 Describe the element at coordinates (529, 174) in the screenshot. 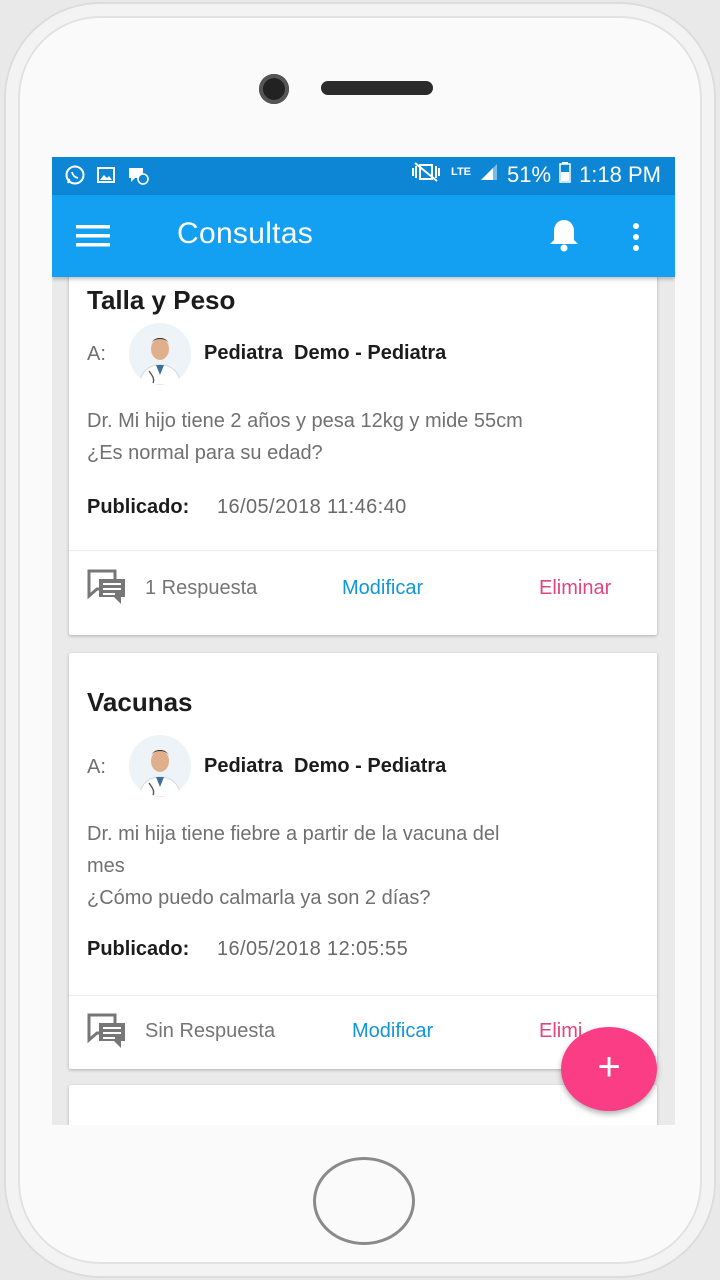

I see `battery-percent: 51%` at that location.